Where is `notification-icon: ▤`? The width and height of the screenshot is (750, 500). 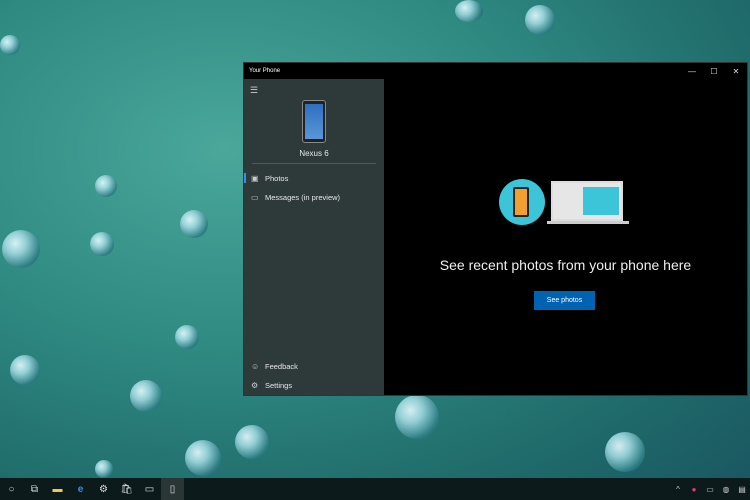
notification-icon: ▤ is located at coordinates (742, 489).